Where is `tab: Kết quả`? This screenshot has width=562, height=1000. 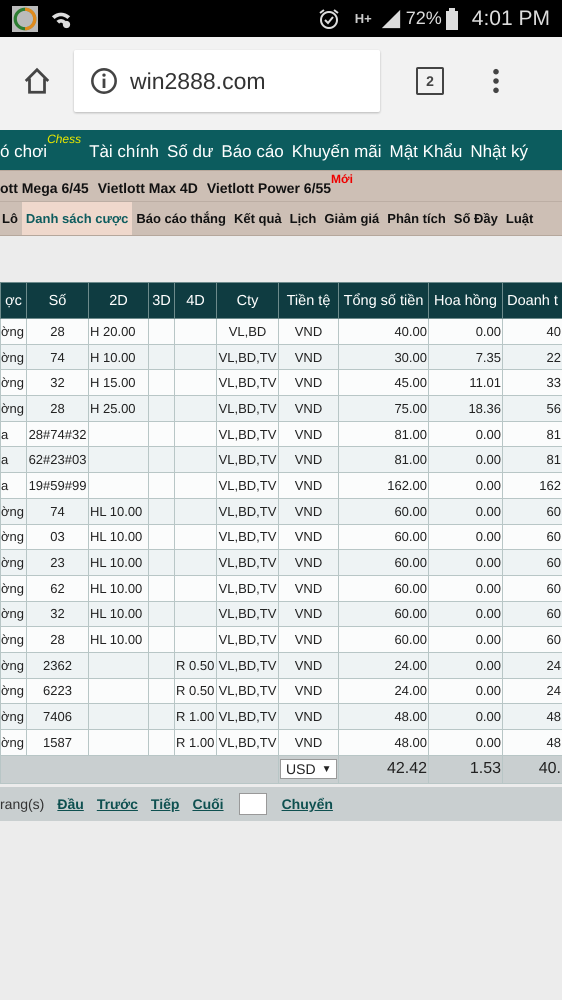 tab: Kết quả is located at coordinates (258, 218).